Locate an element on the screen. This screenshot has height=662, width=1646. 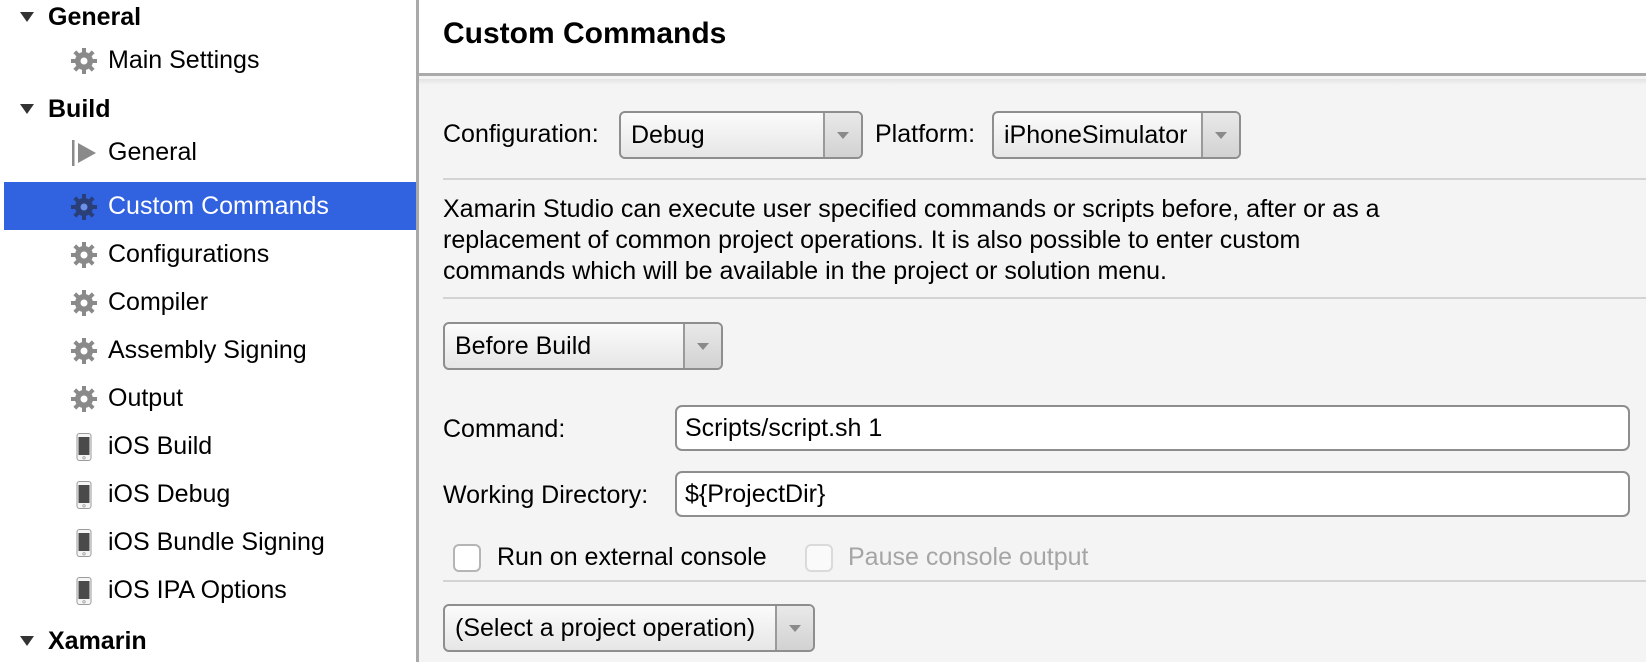
run-external-console-checkbox is located at coordinates (467, 558).